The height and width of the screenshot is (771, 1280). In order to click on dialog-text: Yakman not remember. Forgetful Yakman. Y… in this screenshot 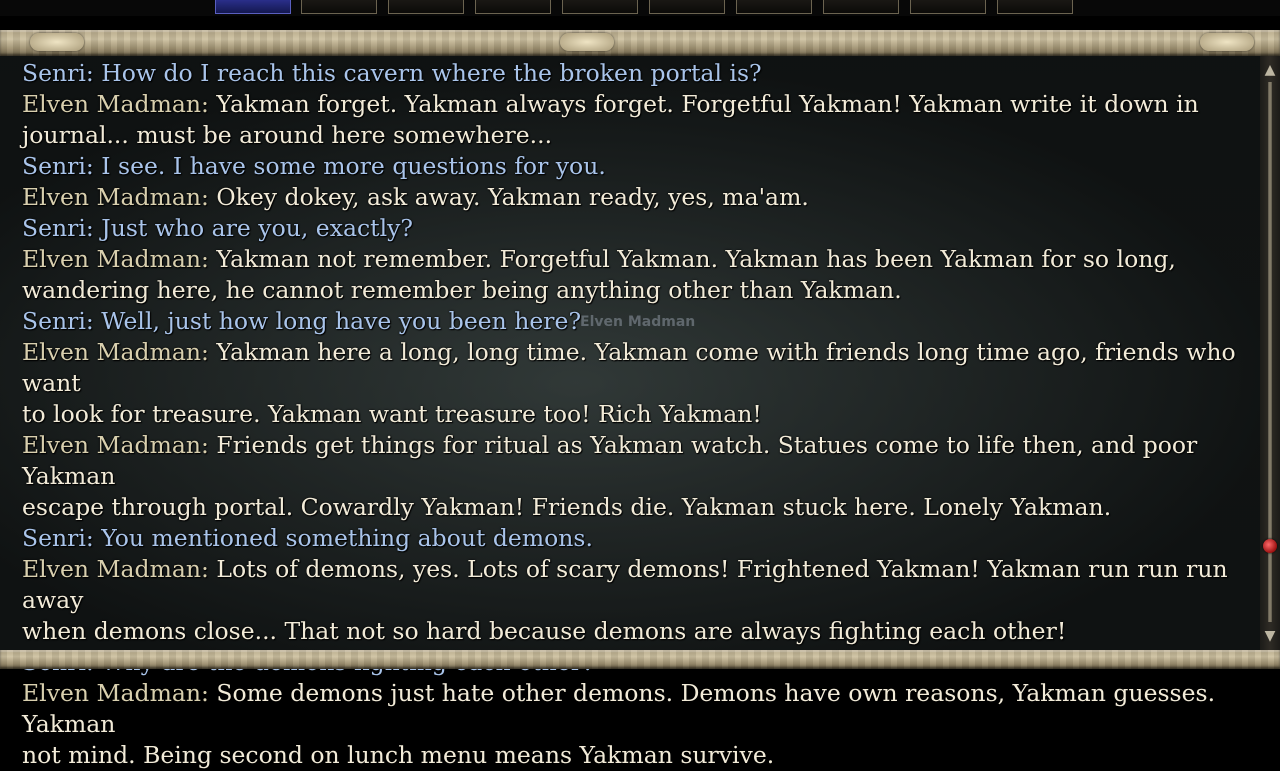, I will do `click(692, 259)`.